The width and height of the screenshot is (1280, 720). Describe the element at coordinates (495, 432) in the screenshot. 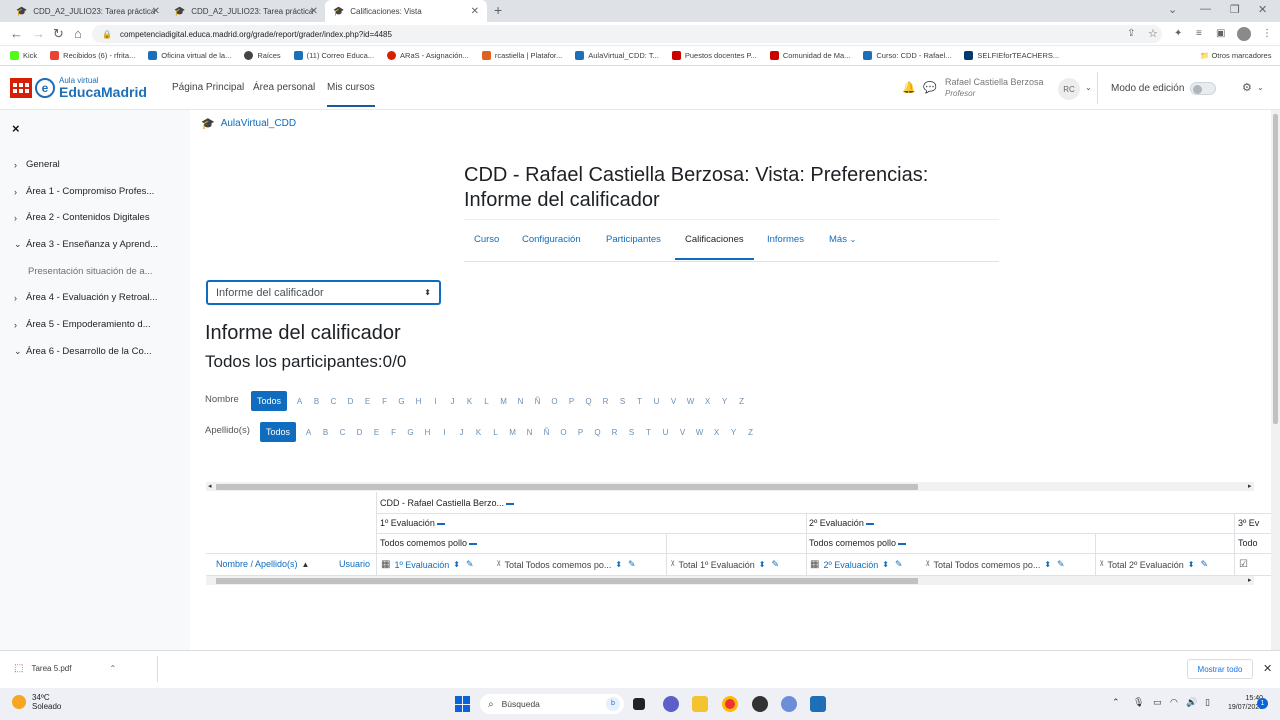

I see `last-name-letter-l: L` at that location.